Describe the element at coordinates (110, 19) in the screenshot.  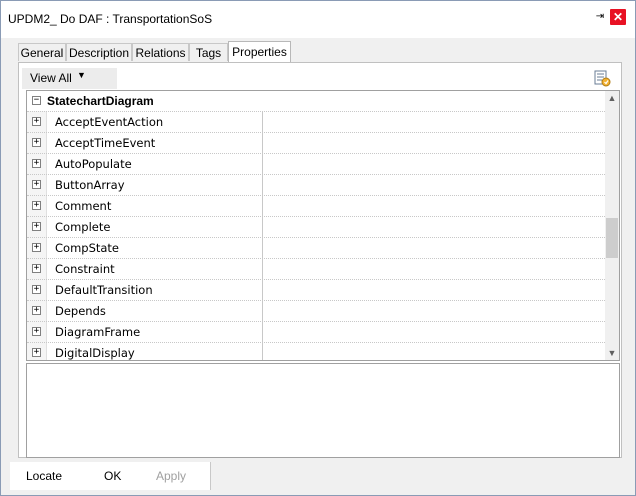
I see `window-title: UPDM2_ Do DAF : TransportationSoS` at that location.